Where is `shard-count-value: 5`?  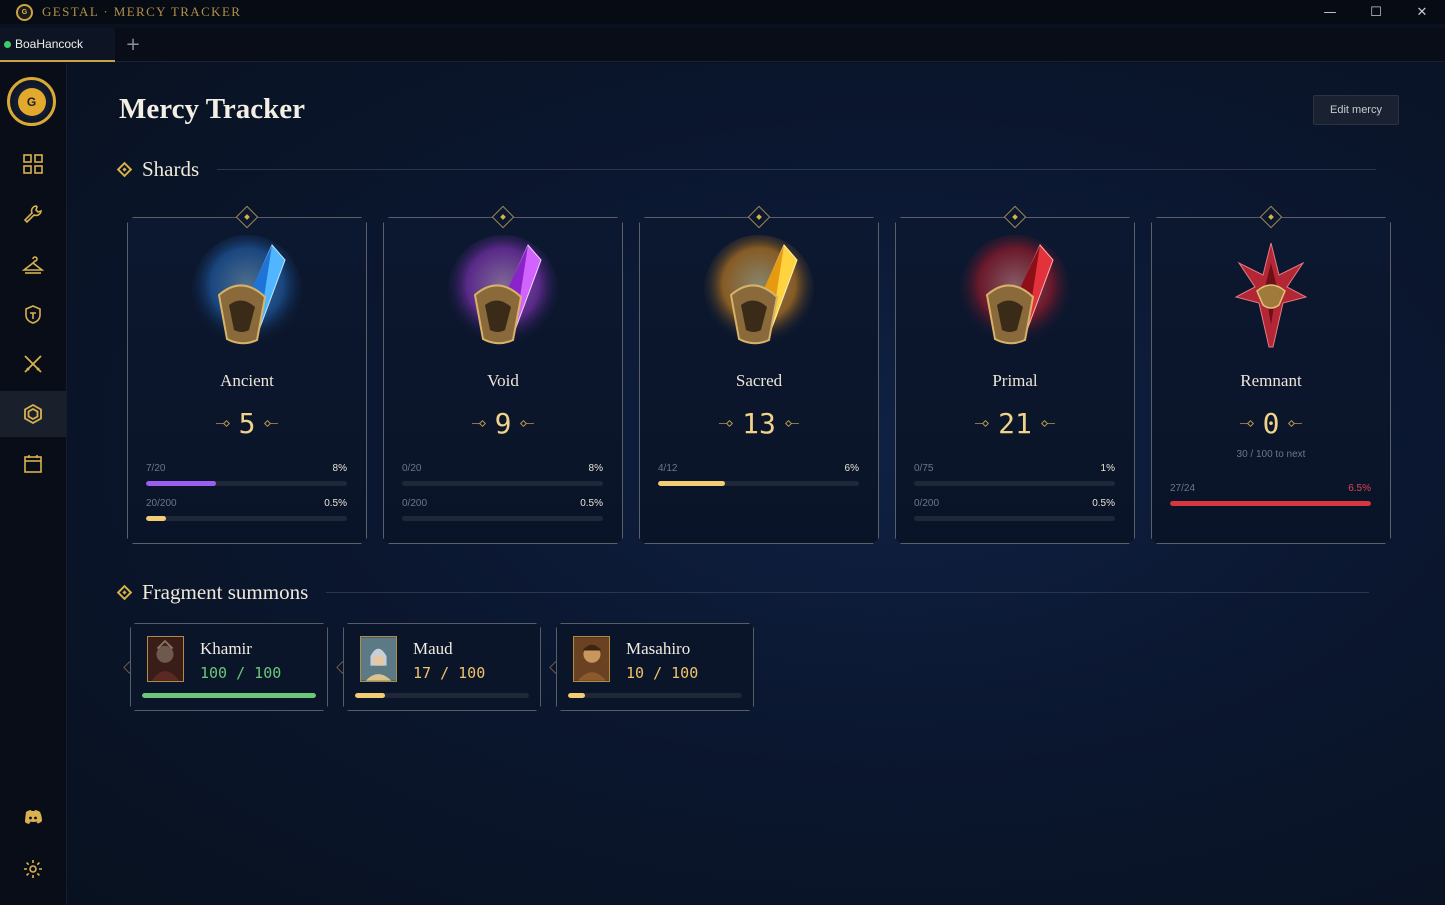
shard-count-value: 5 is located at coordinates (247, 423).